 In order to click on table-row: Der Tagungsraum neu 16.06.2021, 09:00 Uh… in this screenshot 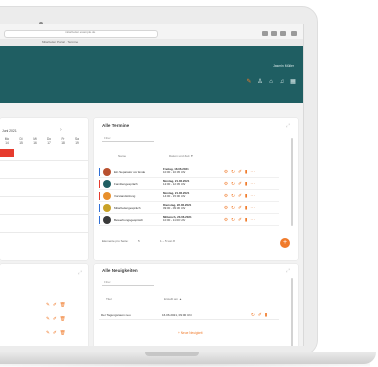, I will do `click(189, 315)`.